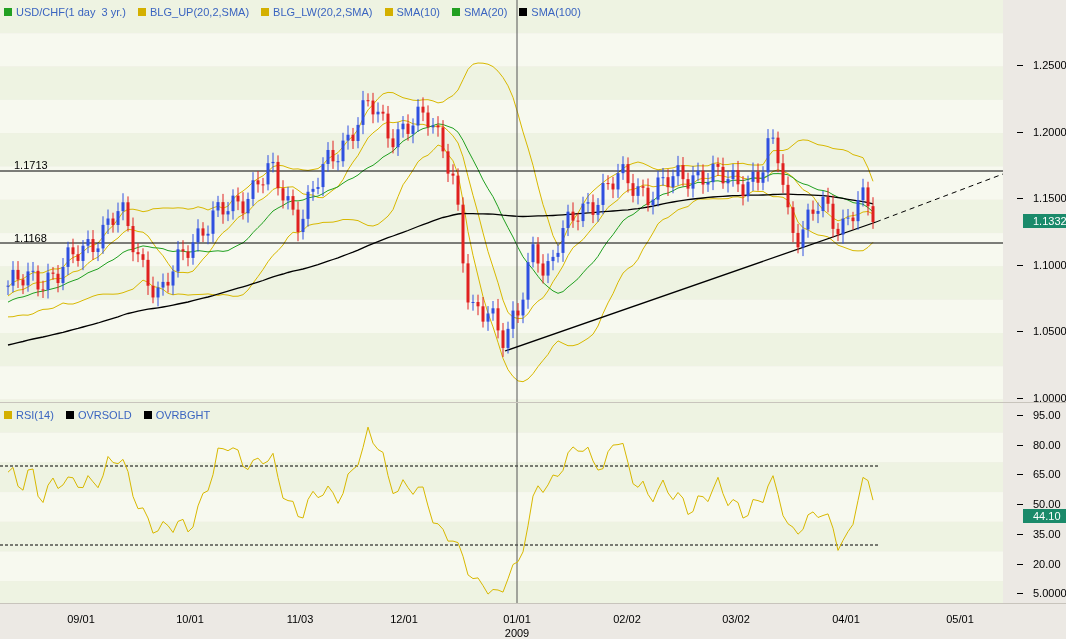 Image resolution: width=1066 pixels, height=639 pixels. Describe the element at coordinates (71, 12) in the screenshot. I see `legend-label: USD/CHF(1 day 3 yr.)` at that location.